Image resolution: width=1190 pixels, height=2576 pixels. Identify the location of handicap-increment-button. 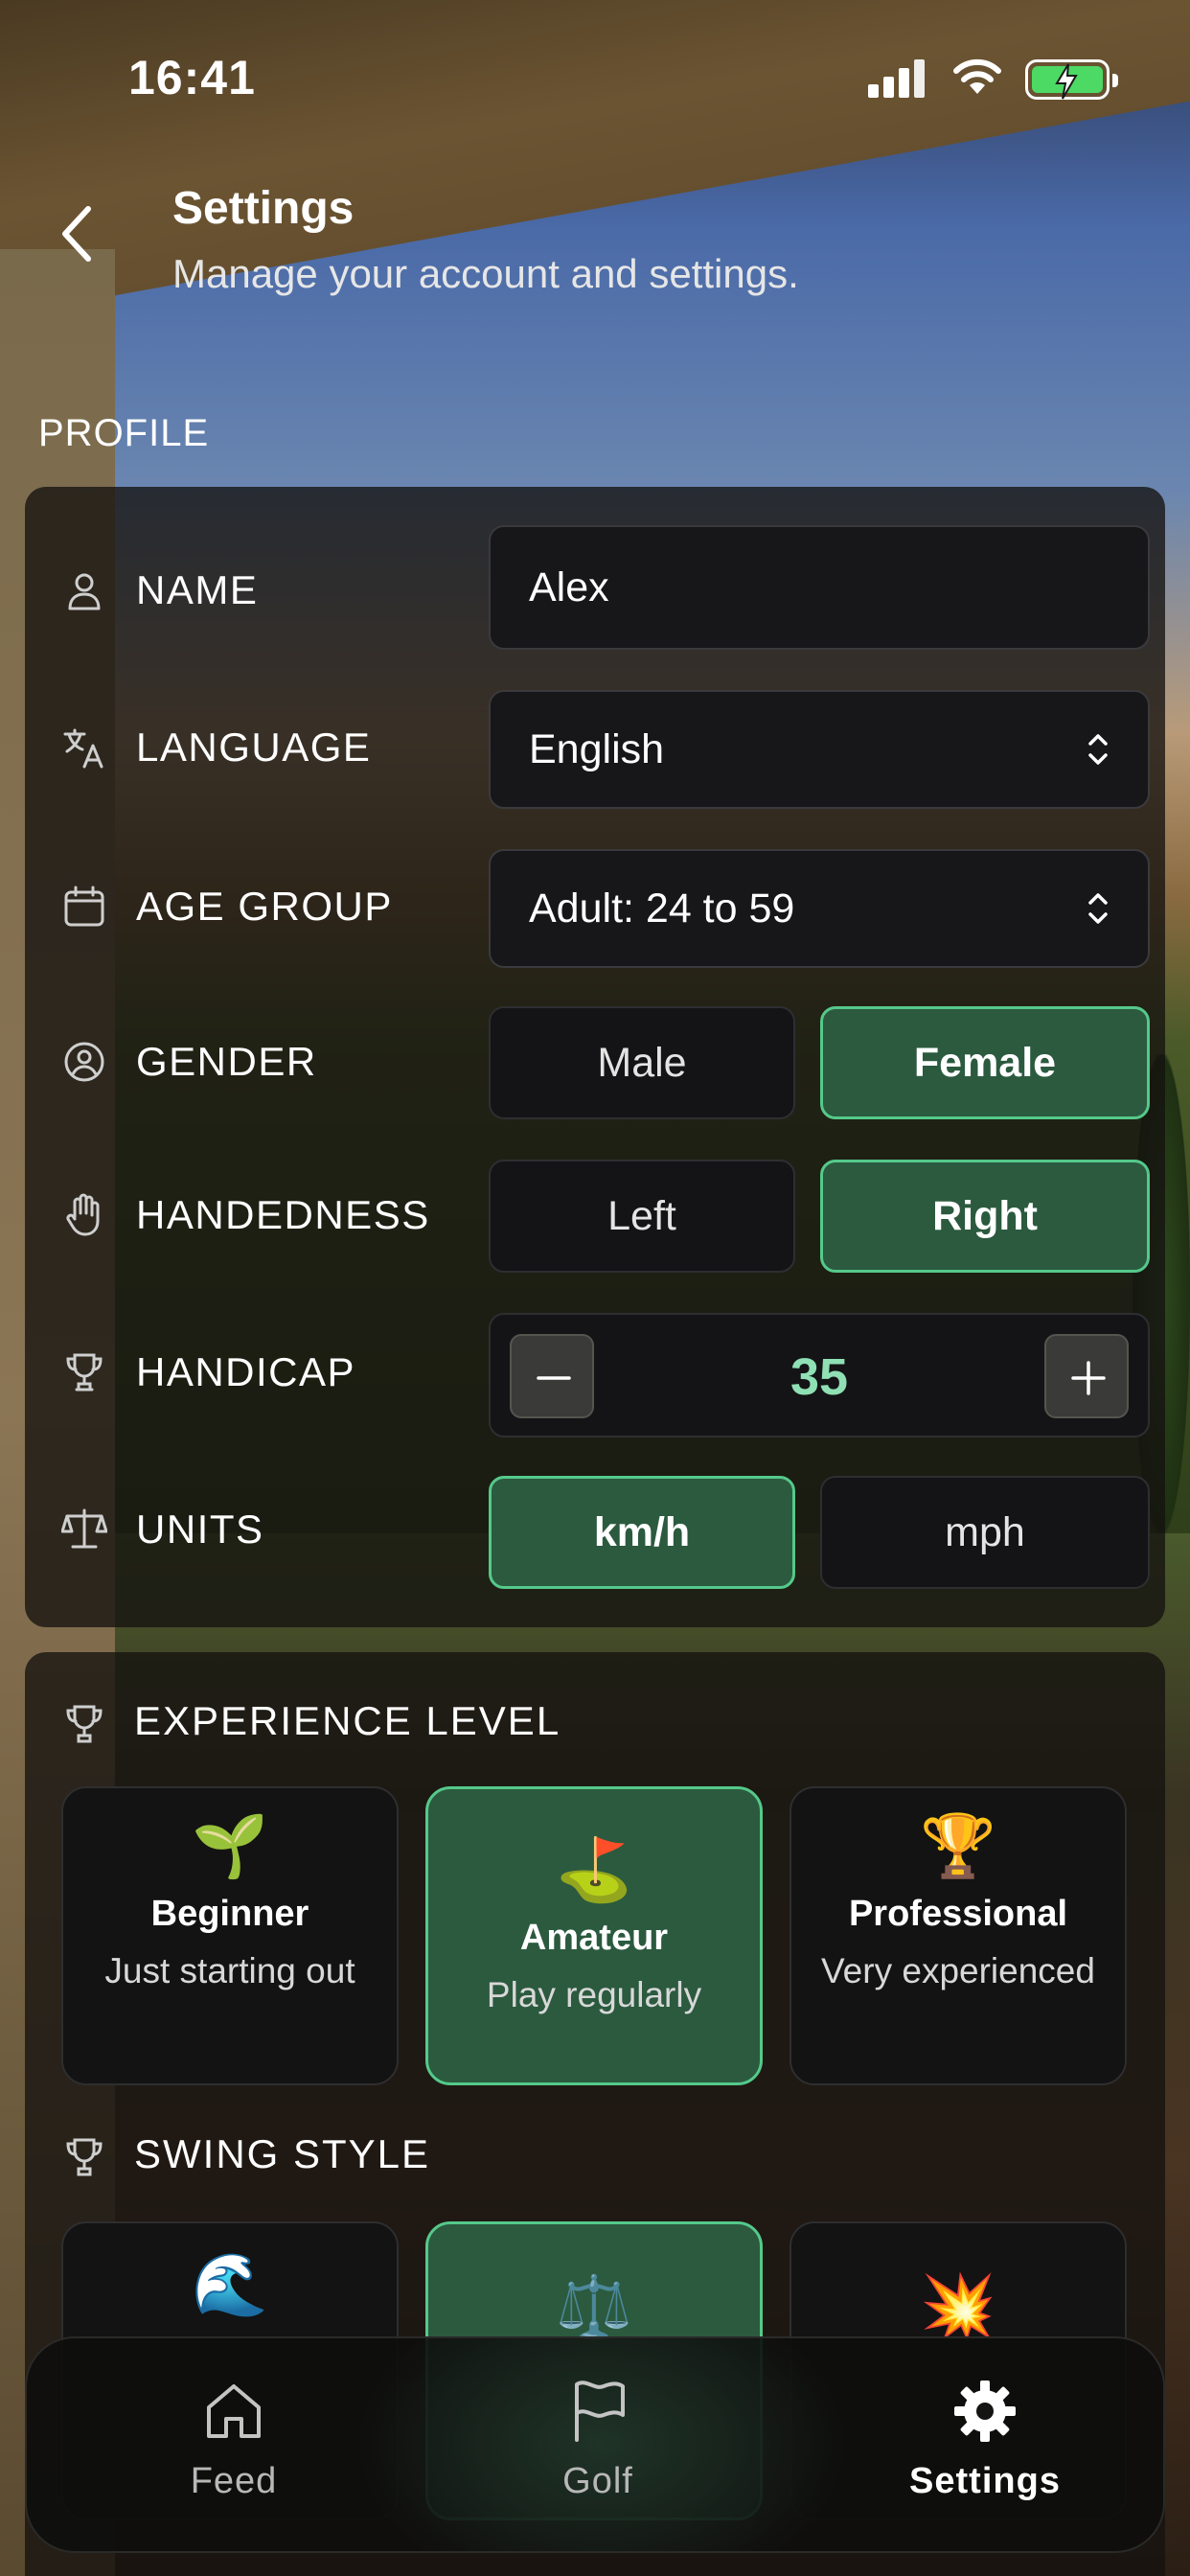
(1087, 1376).